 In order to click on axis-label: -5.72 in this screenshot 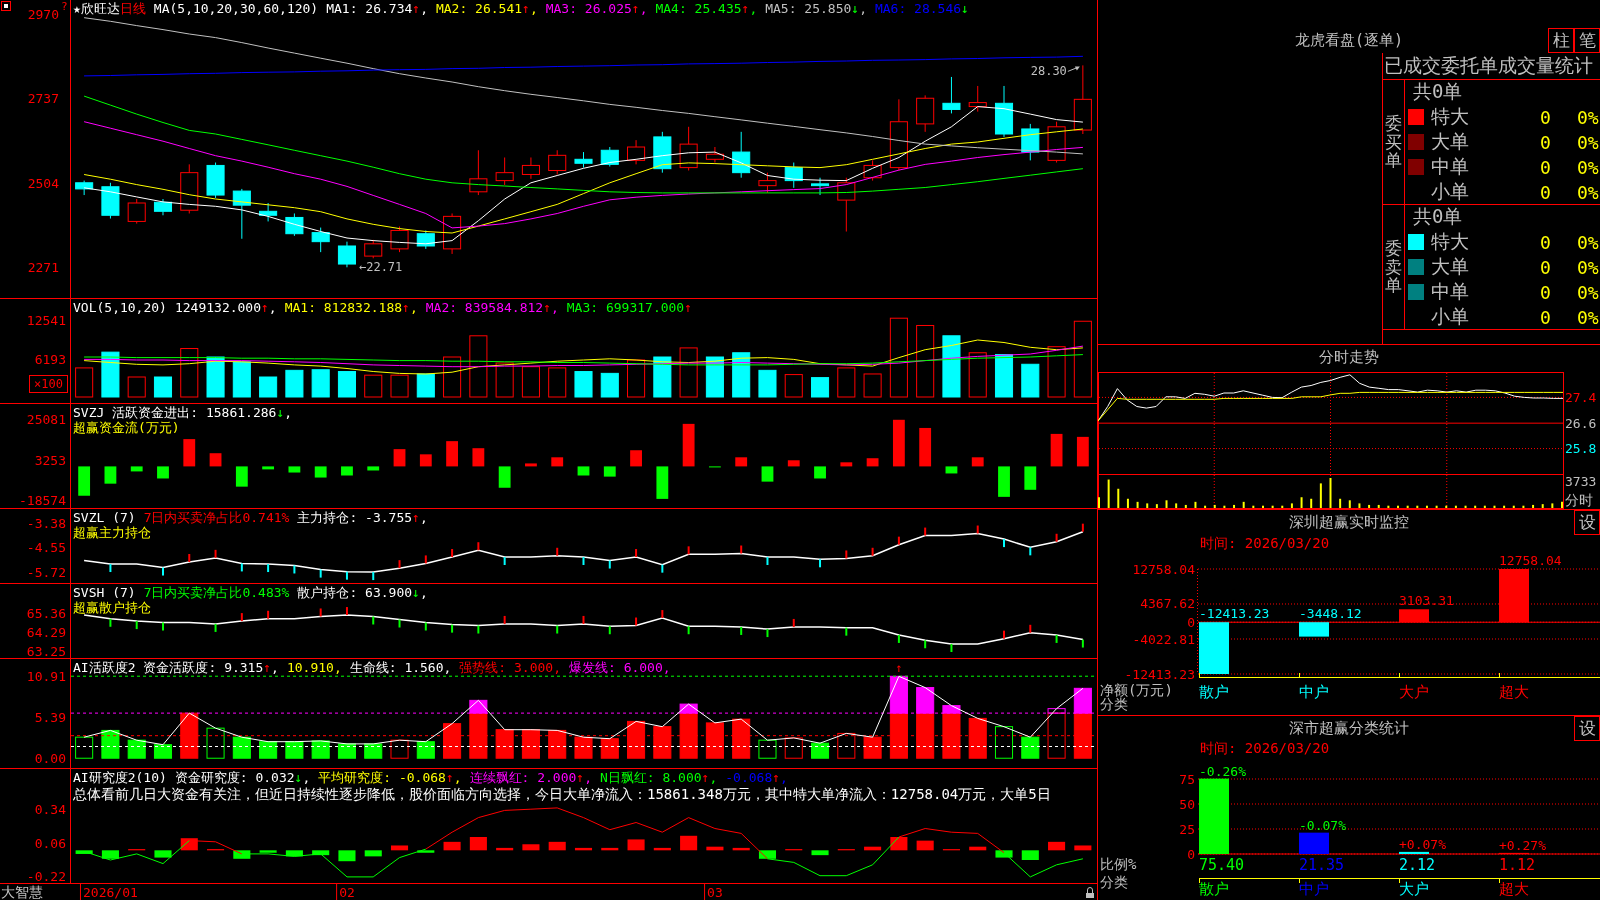, I will do `click(46, 572)`.